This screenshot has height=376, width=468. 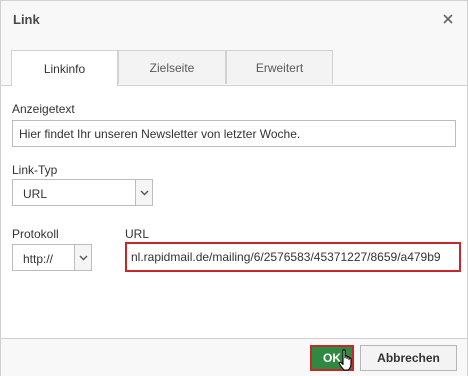 I want to click on protocol-select: http://, so click(x=52, y=257).